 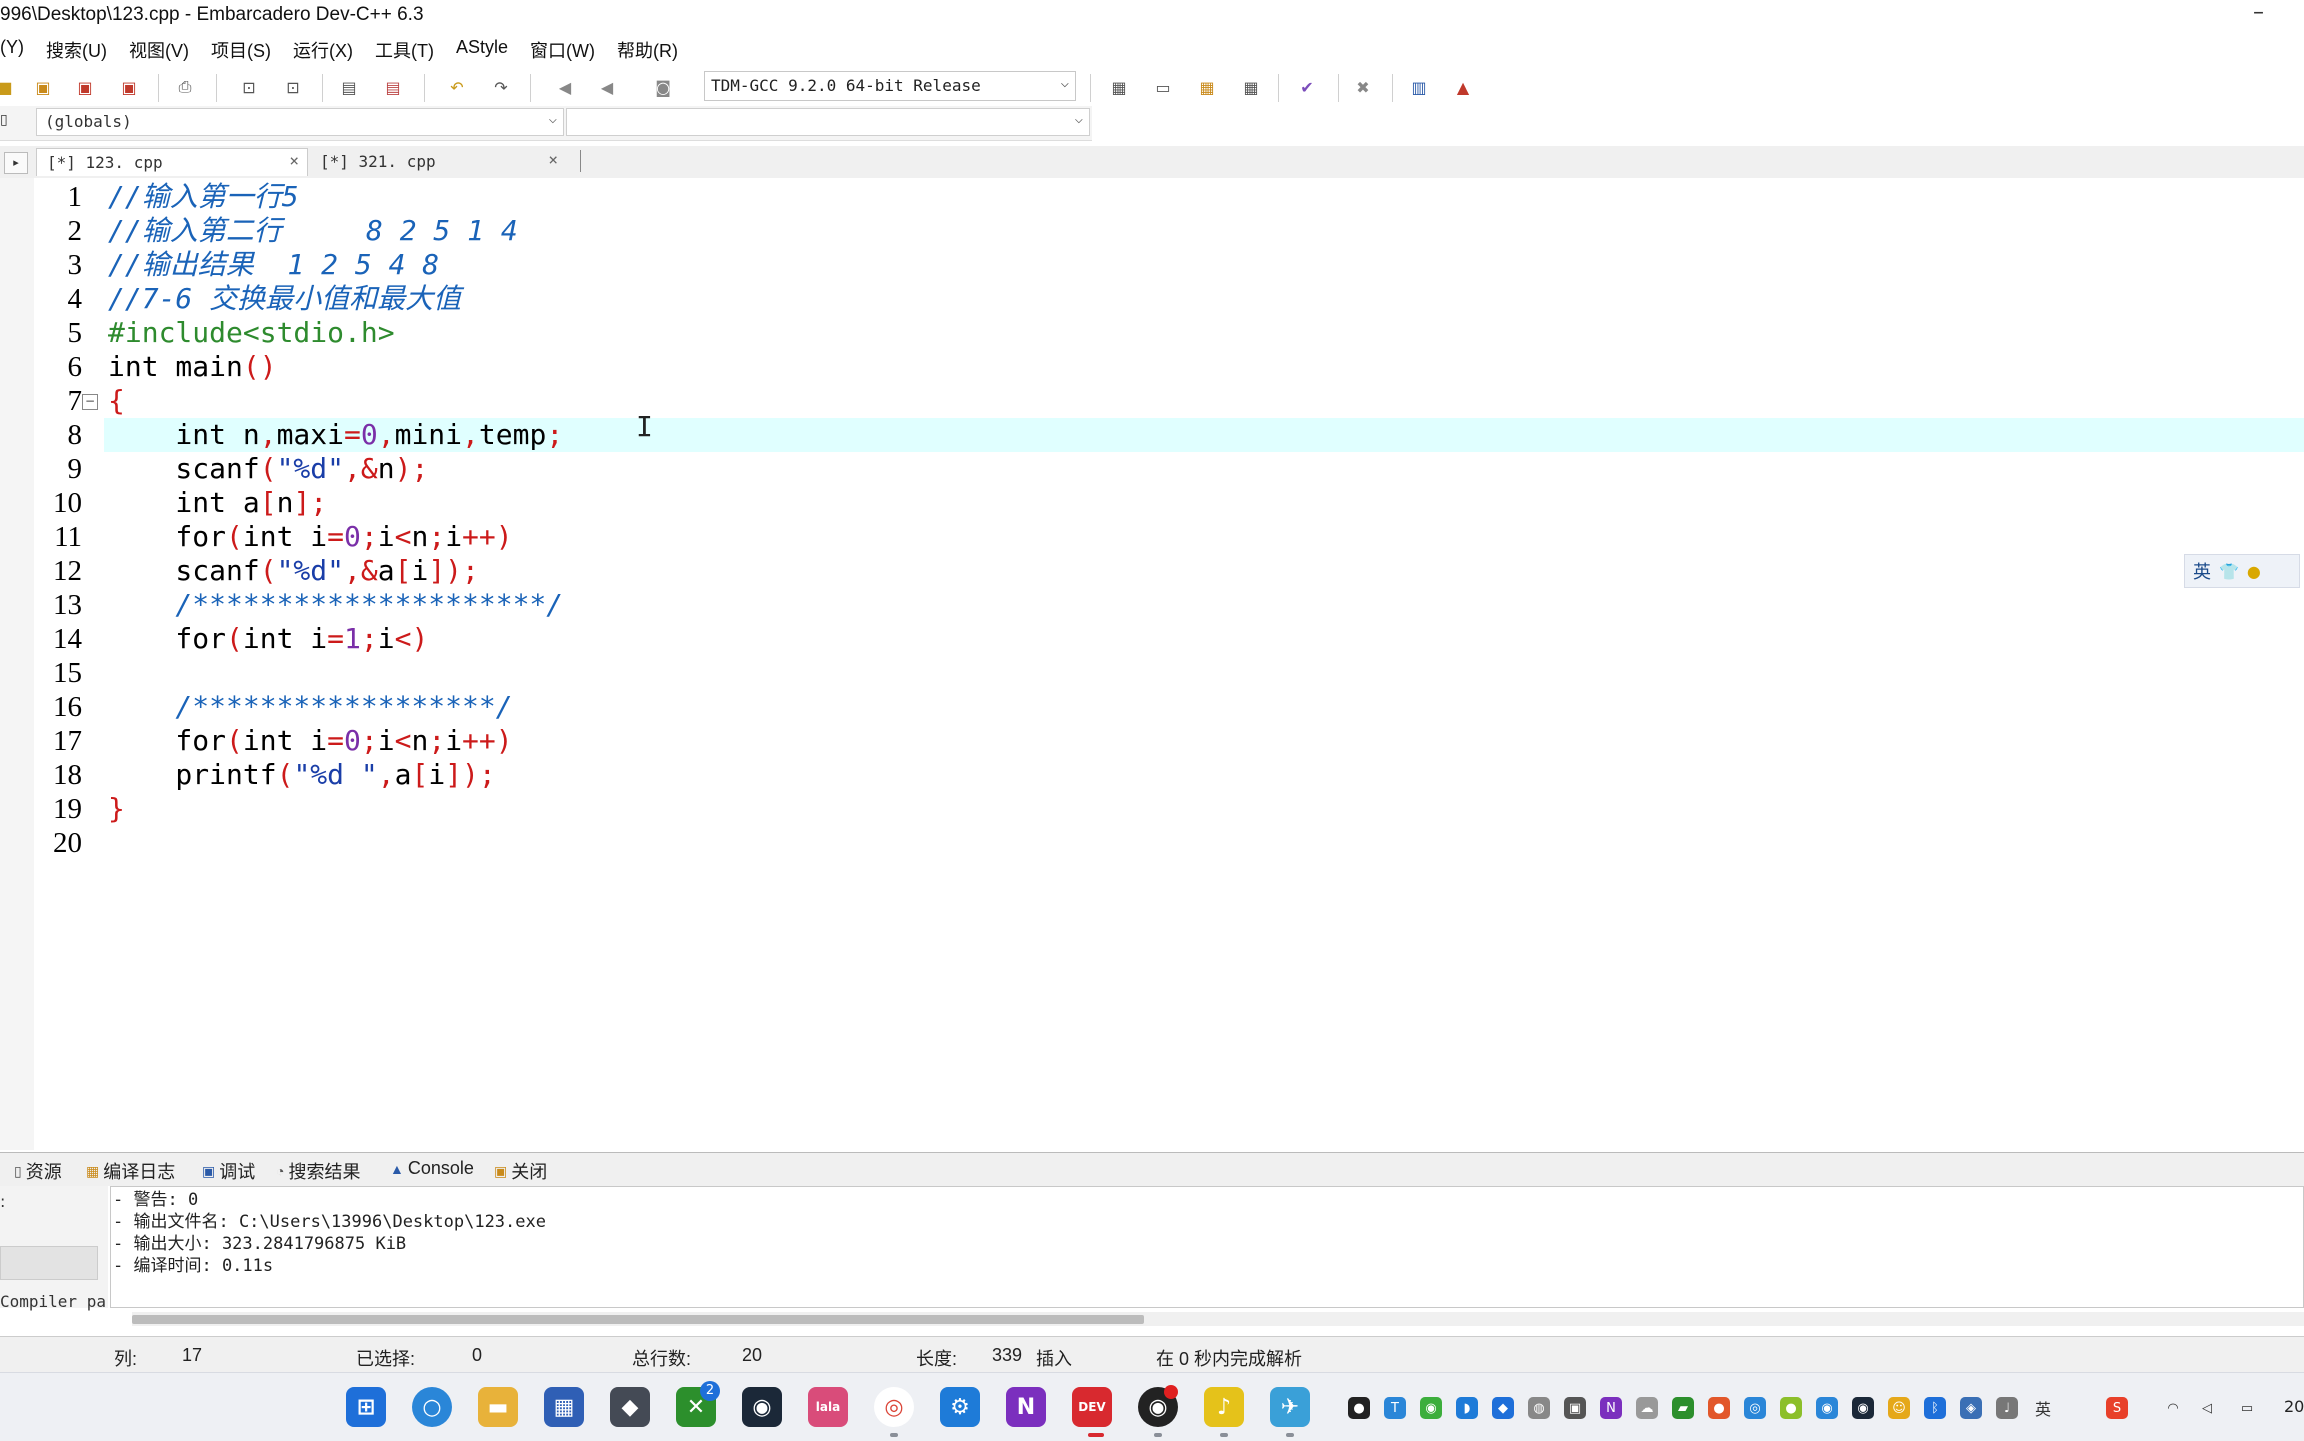 What do you see at coordinates (457, 87) in the screenshot?
I see `undo-icon: ↶` at bounding box center [457, 87].